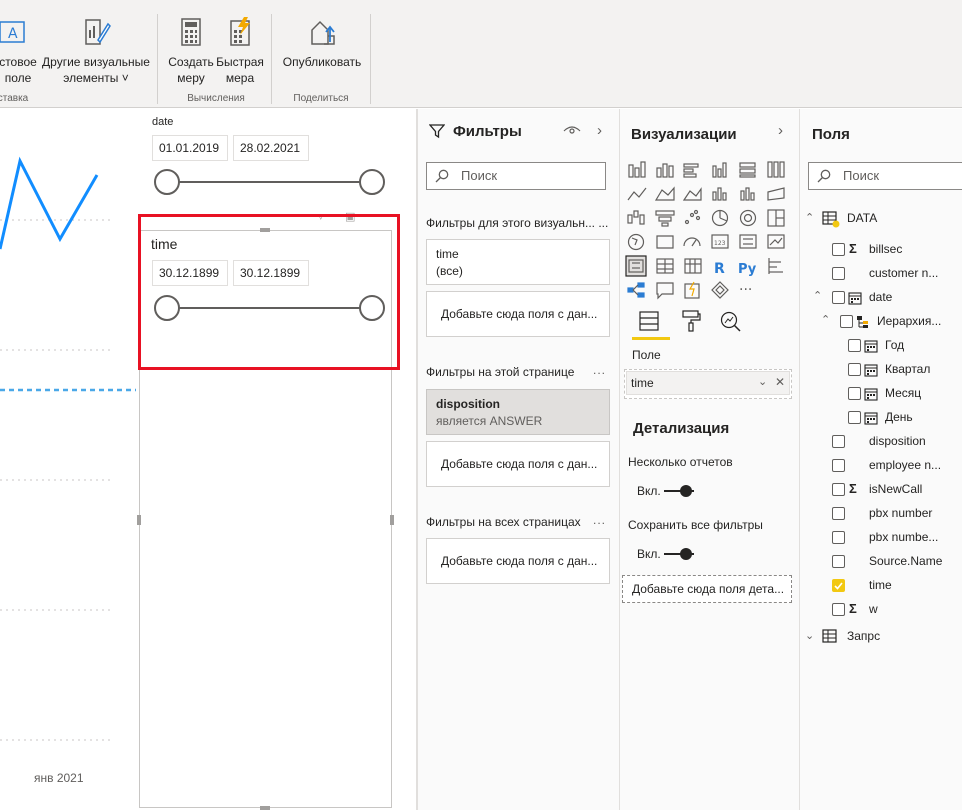 This screenshot has height=810, width=962. Describe the element at coordinates (900, 513) in the screenshot. I see `field-name: pbx number` at that location.